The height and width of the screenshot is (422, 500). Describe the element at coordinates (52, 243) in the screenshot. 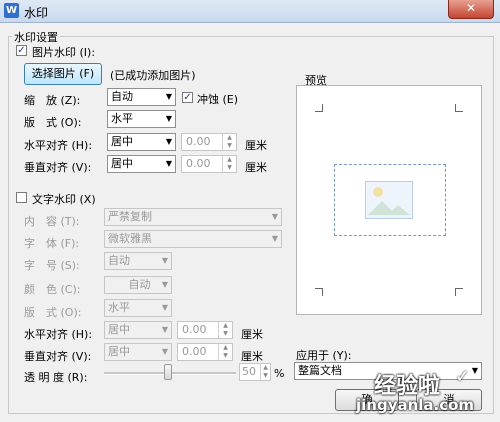

I see `font-label: 字 体 (F):` at that location.